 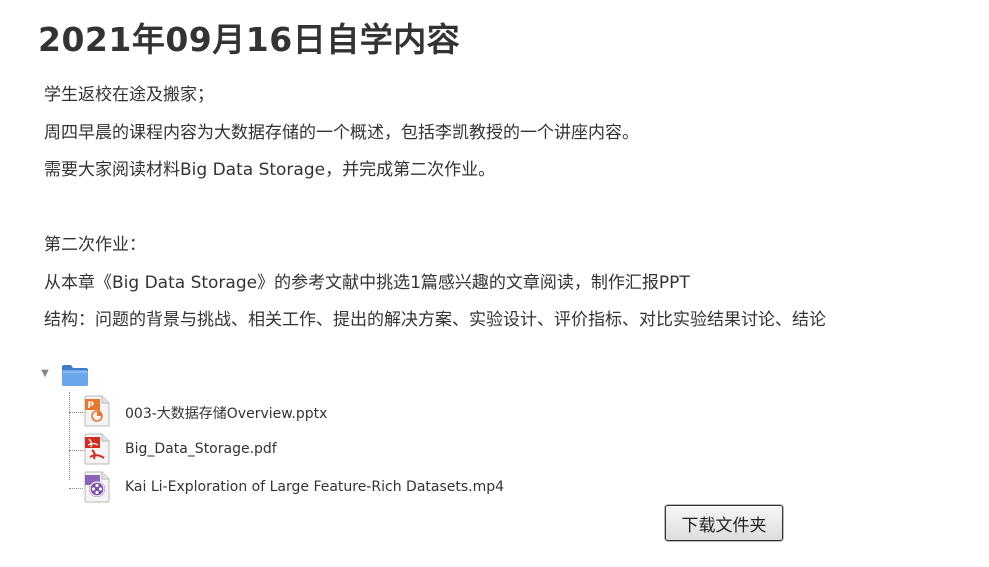 I want to click on intro-paragraph: 第二次作业：, so click(x=95, y=245).